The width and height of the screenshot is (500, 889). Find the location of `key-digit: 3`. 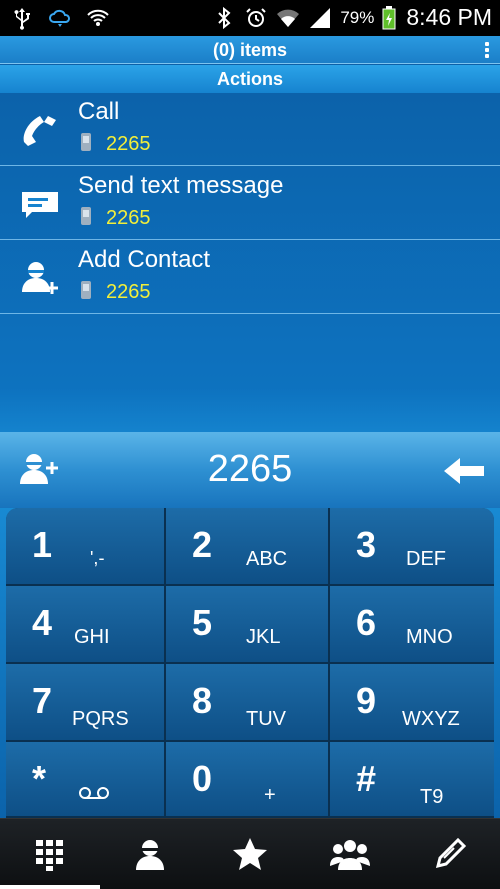

key-digit: 3 is located at coordinates (366, 544).